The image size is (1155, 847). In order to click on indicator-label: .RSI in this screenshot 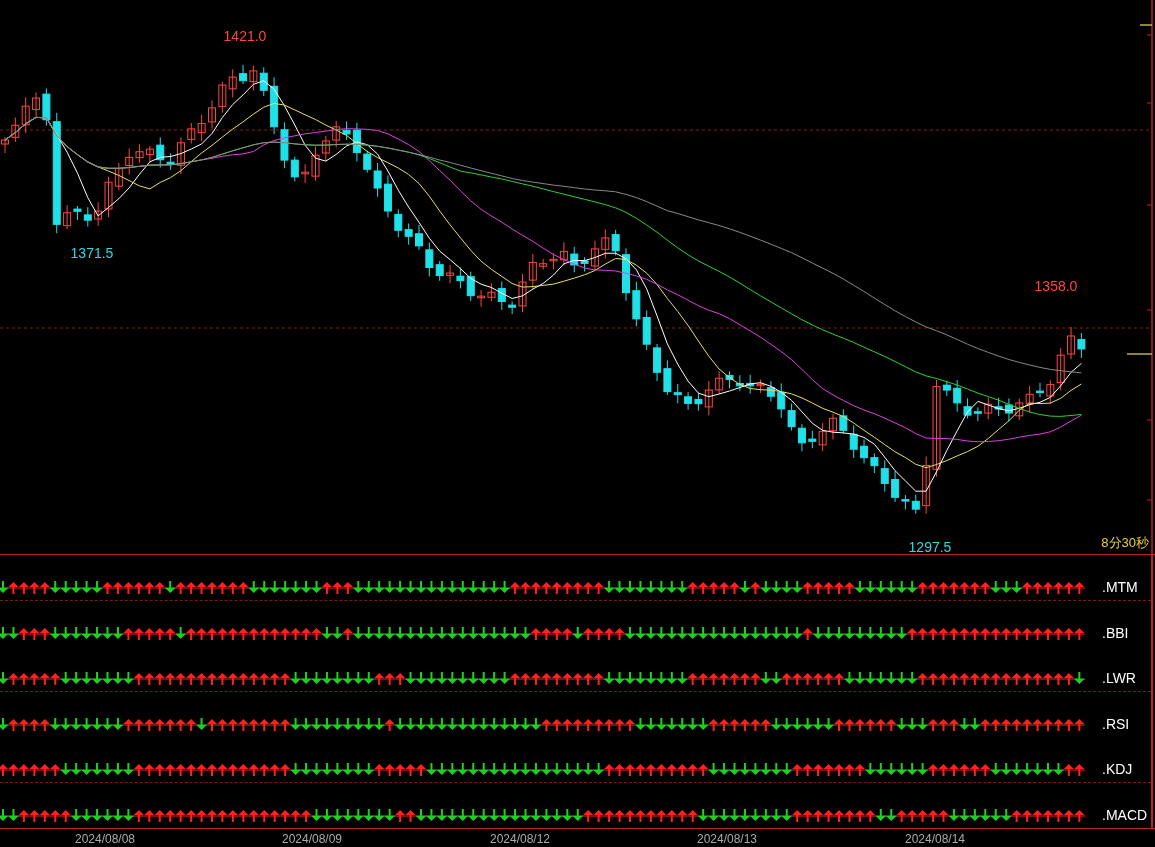, I will do `click(1115, 725)`.